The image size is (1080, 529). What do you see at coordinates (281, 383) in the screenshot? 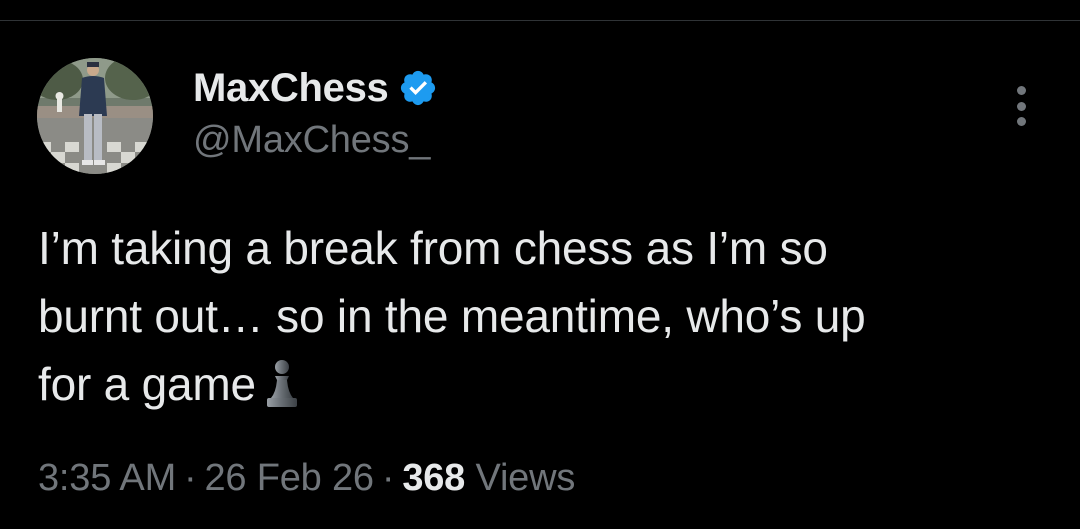
I see `chess-pawn-icon` at bounding box center [281, 383].